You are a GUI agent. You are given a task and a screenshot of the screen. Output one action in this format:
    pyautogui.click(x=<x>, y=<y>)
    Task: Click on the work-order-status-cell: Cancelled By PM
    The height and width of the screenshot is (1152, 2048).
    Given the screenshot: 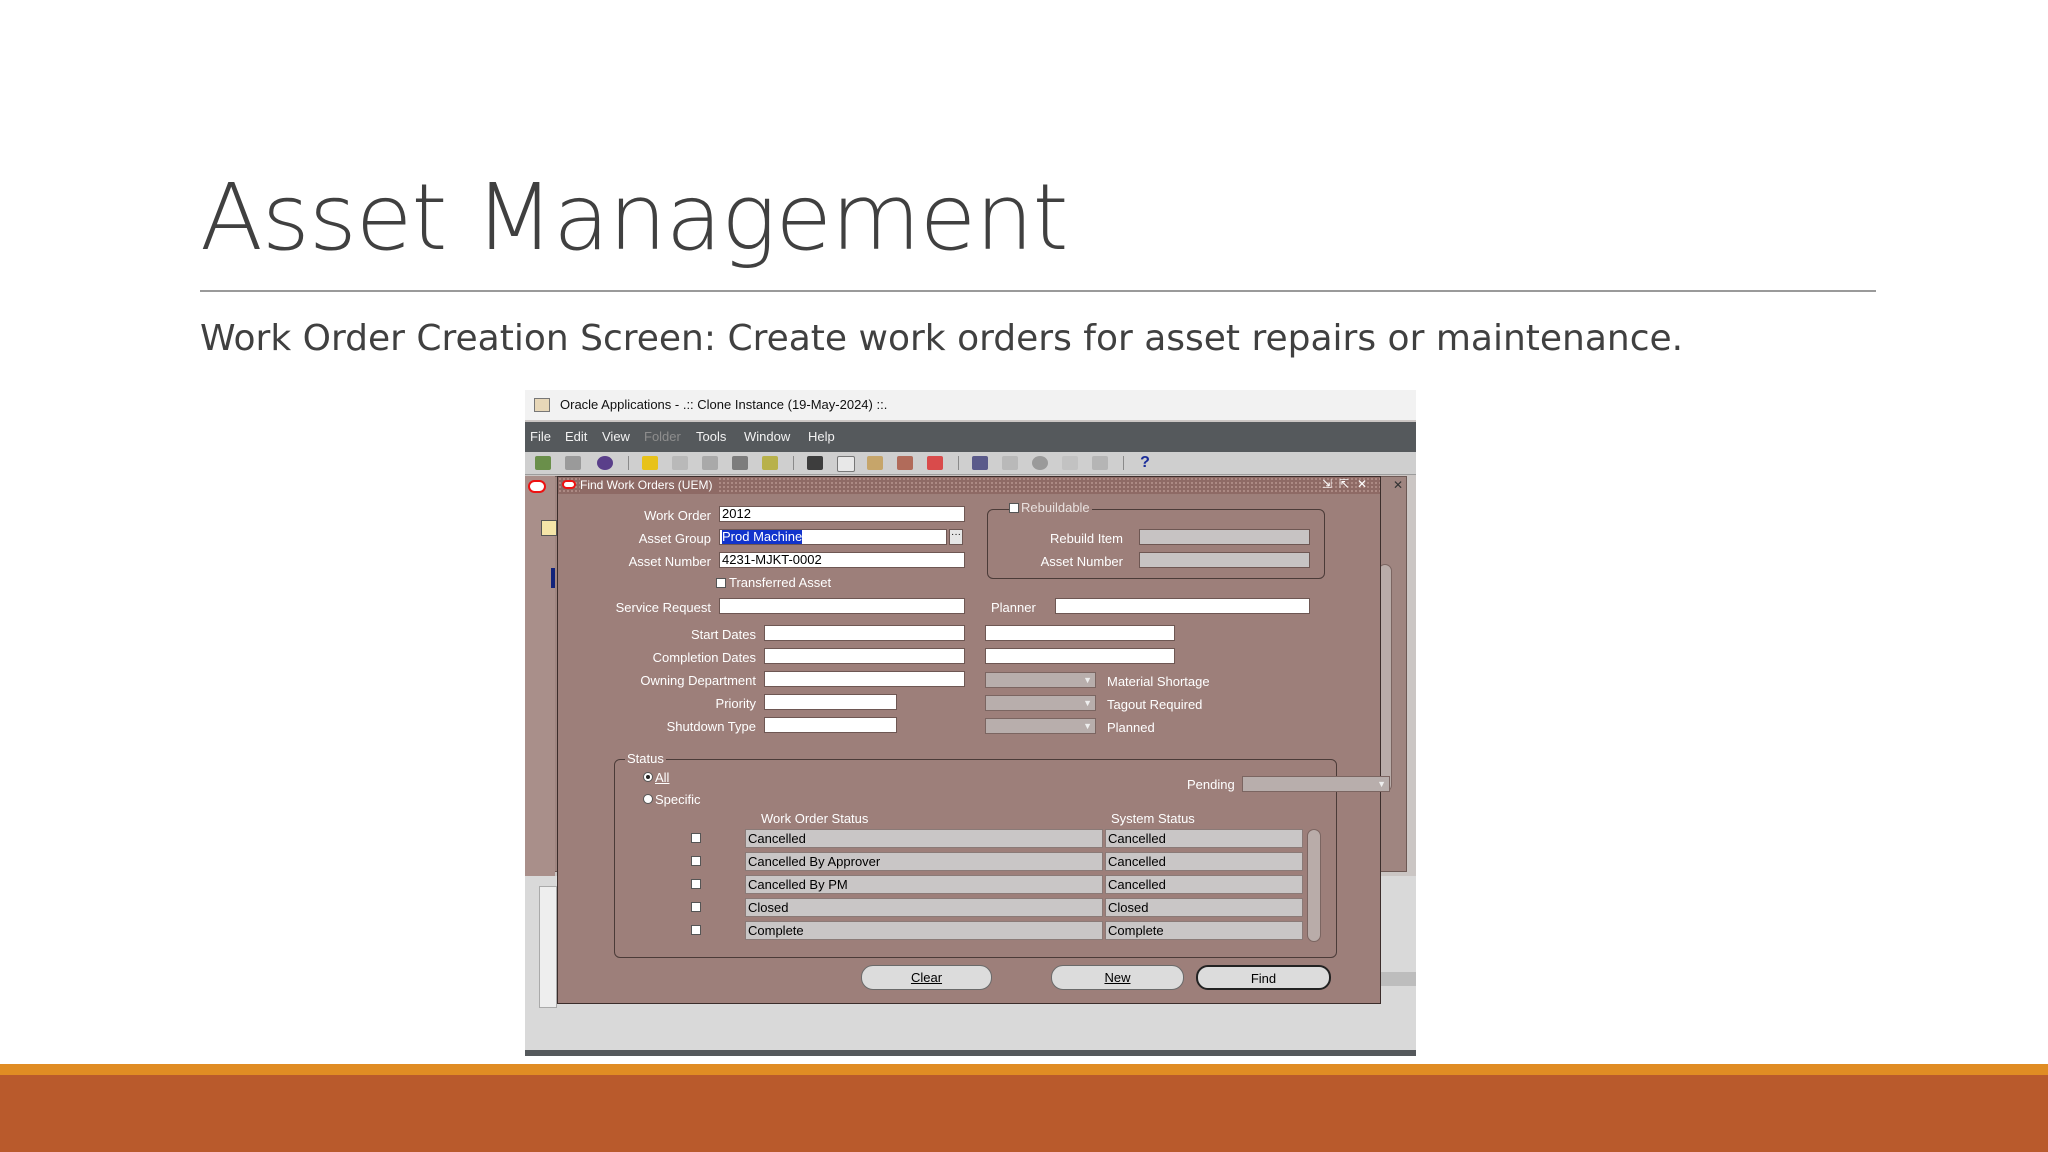 What is the action you would take?
    pyautogui.click(x=924, y=884)
    